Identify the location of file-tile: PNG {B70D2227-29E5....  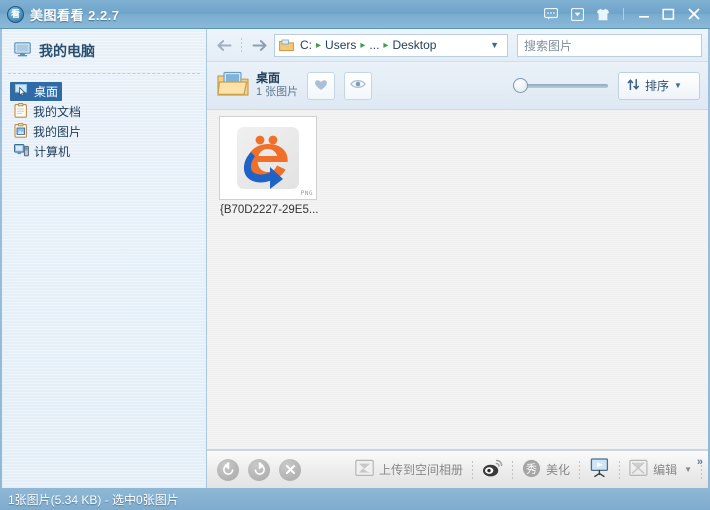
(269, 166).